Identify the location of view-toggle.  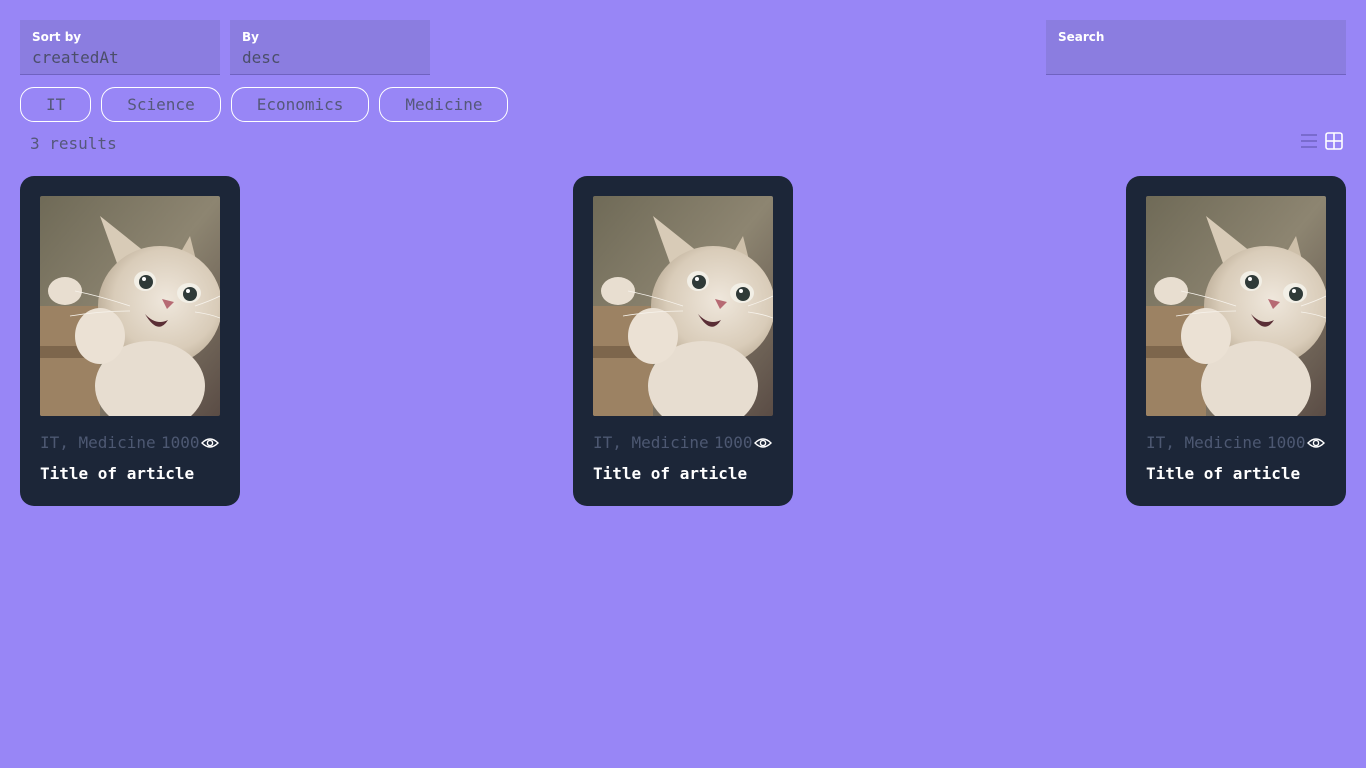
(1321, 141).